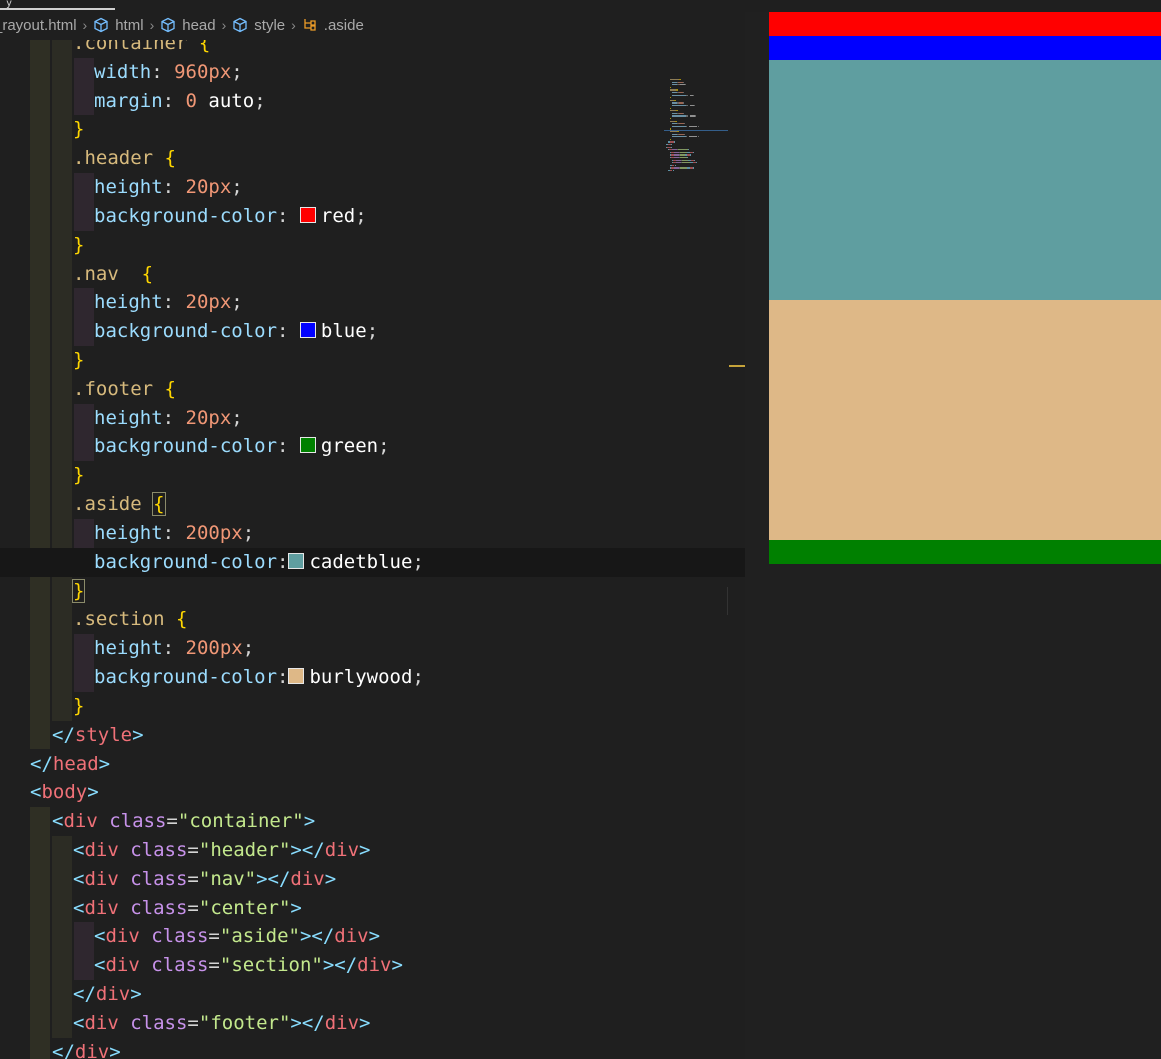 The image size is (1161, 1059). What do you see at coordinates (159, 504) in the screenshot?
I see `code-token: {` at bounding box center [159, 504].